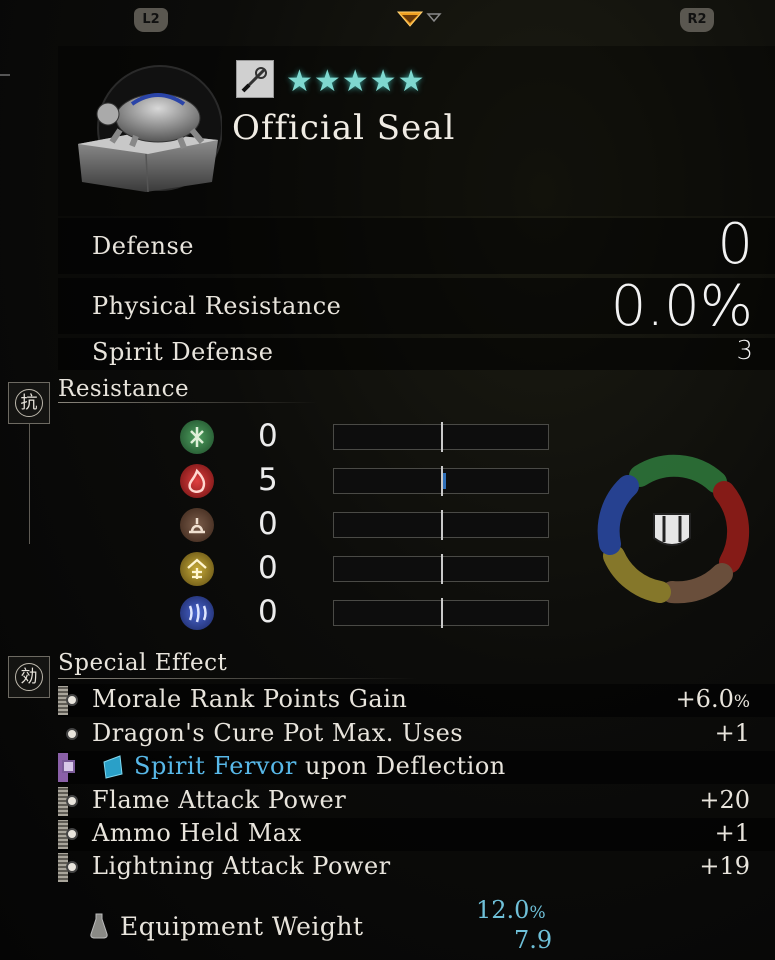 The image size is (775, 960). Describe the element at coordinates (29, 484) in the screenshot. I see `resistance-guide-line` at that location.